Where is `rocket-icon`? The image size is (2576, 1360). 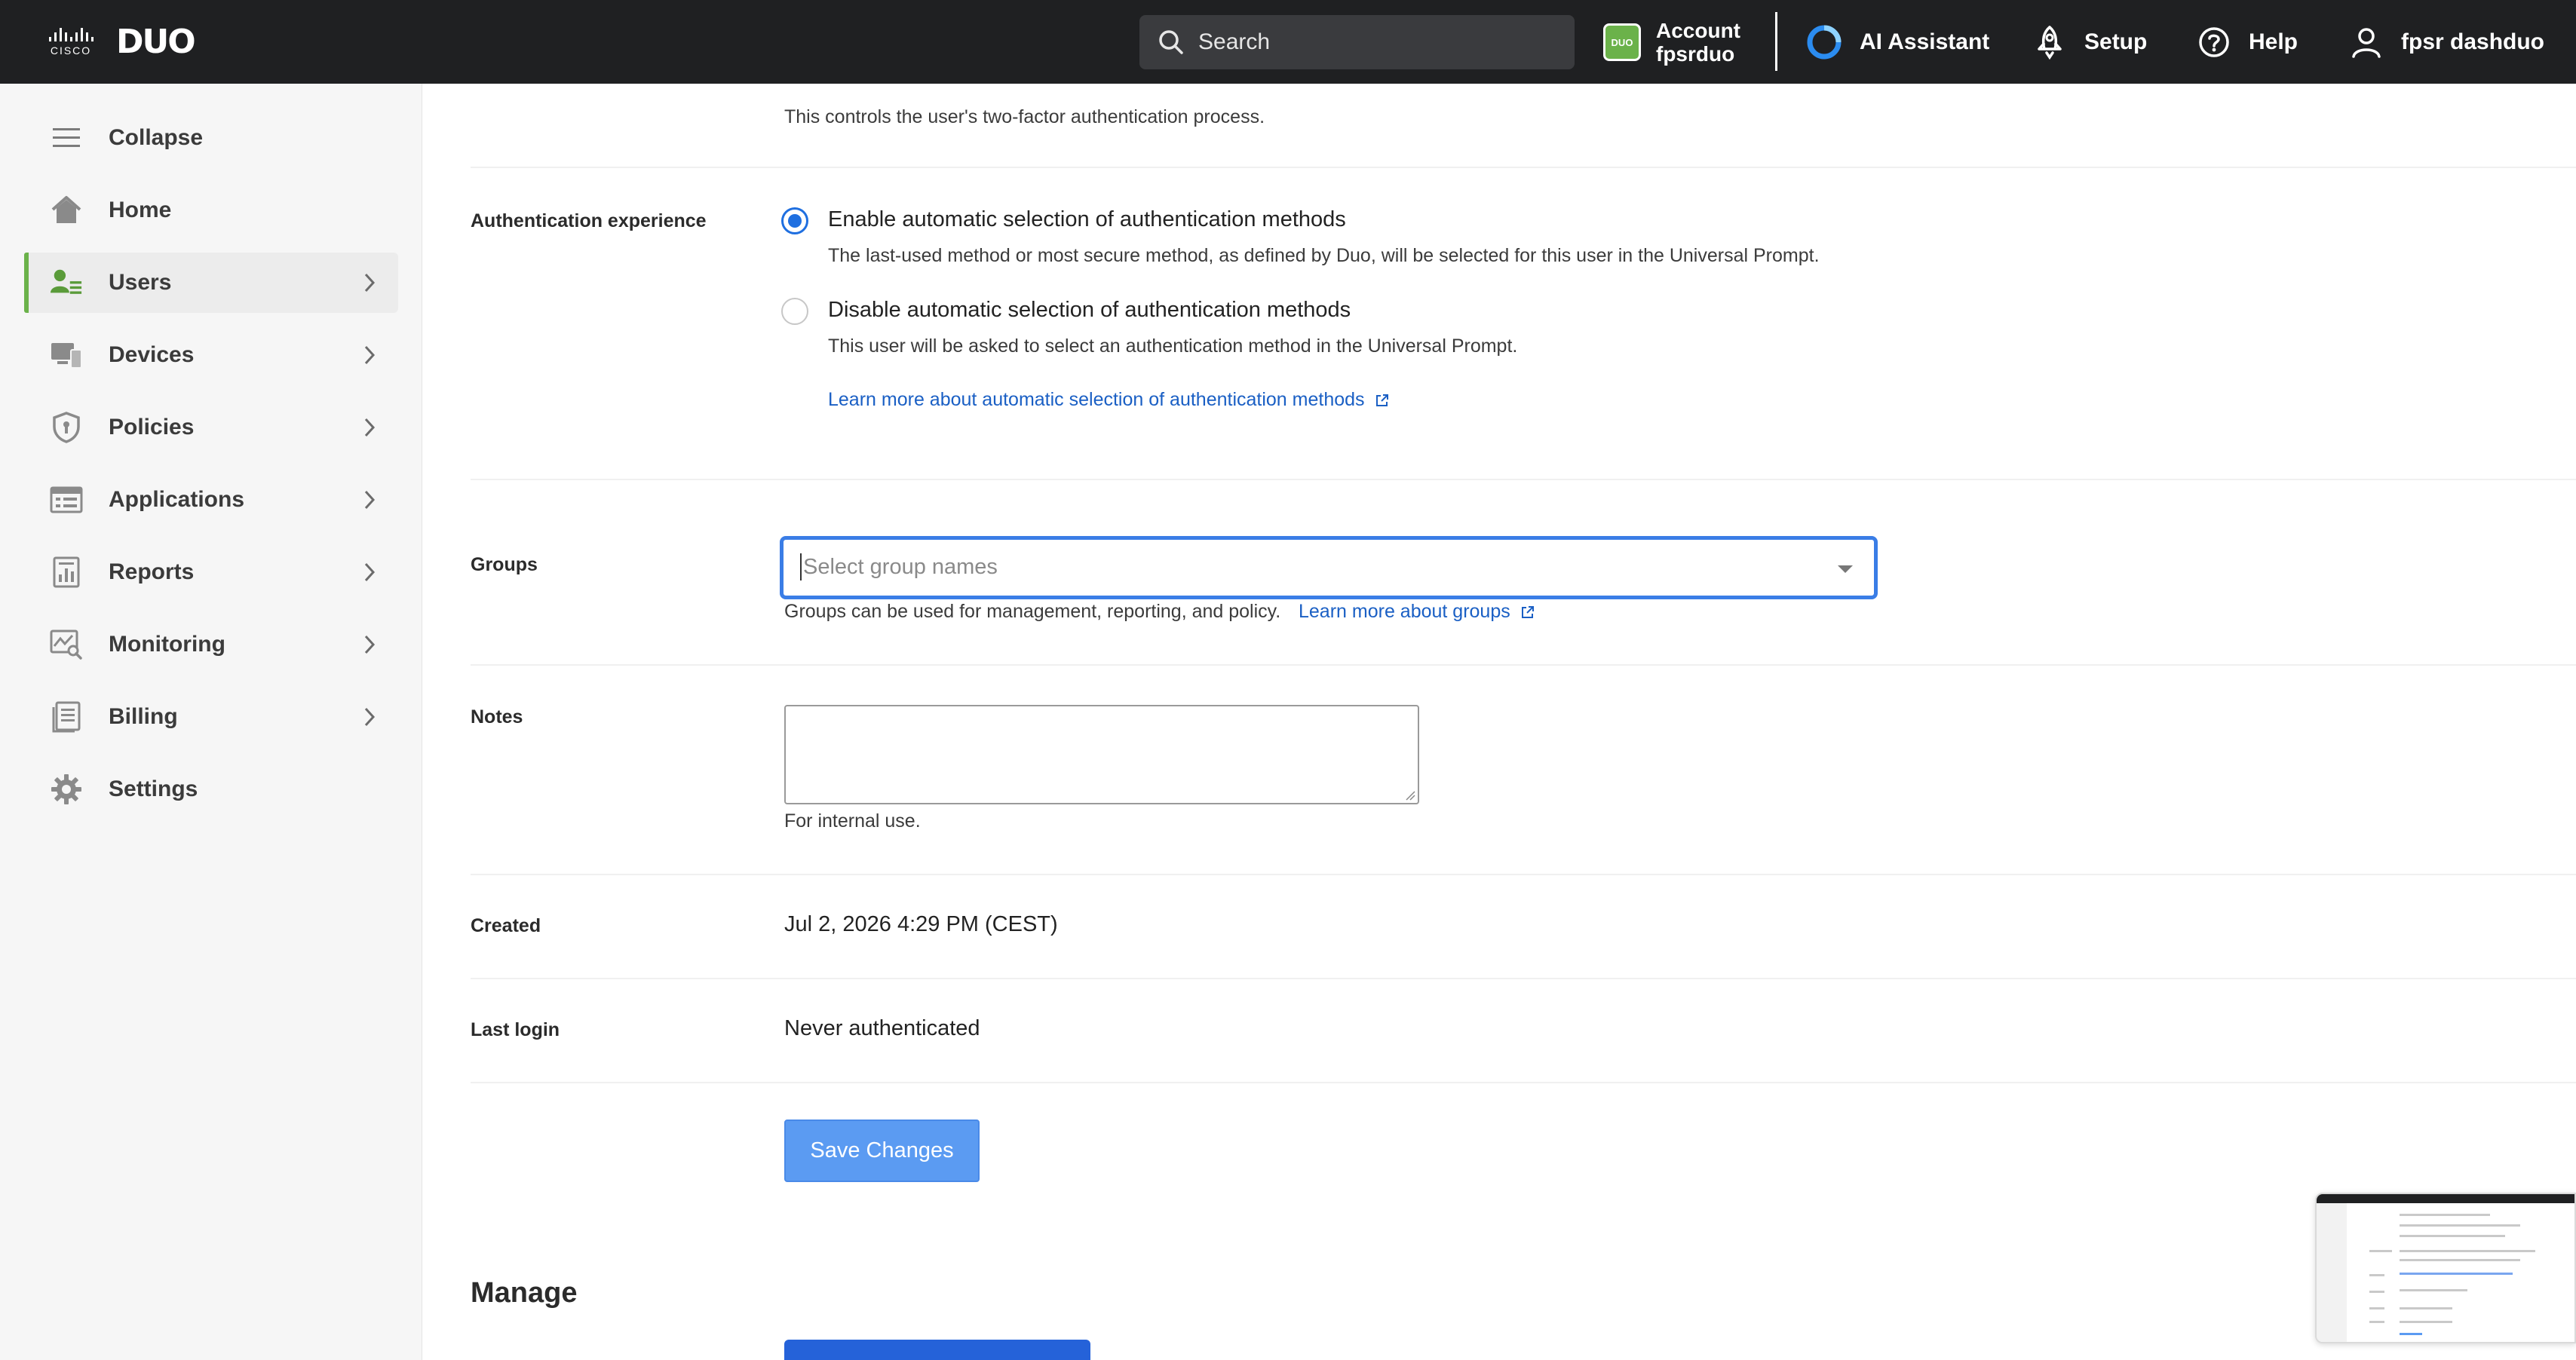 rocket-icon is located at coordinates (2049, 42).